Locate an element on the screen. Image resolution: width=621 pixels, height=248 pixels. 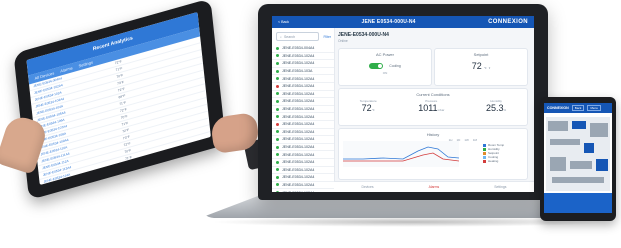
nav-alarms: Alarms is located at coordinates (434, 187).